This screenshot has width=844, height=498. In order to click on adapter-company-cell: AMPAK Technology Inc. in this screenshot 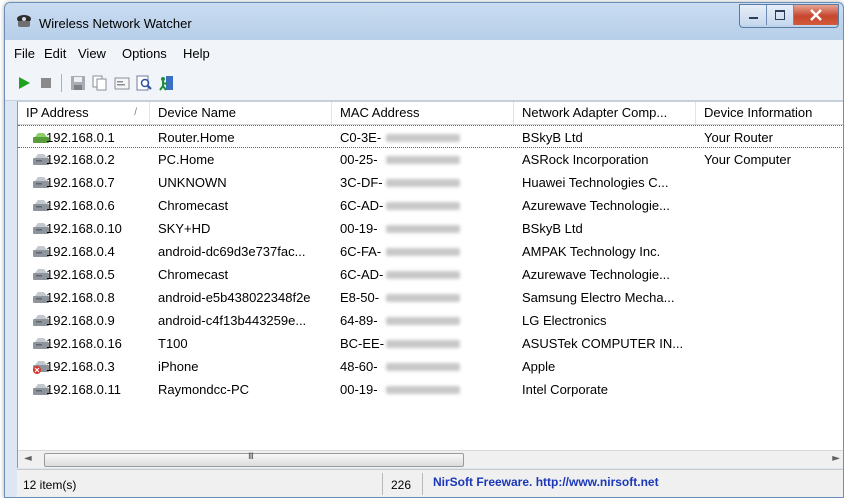, I will do `click(591, 251)`.